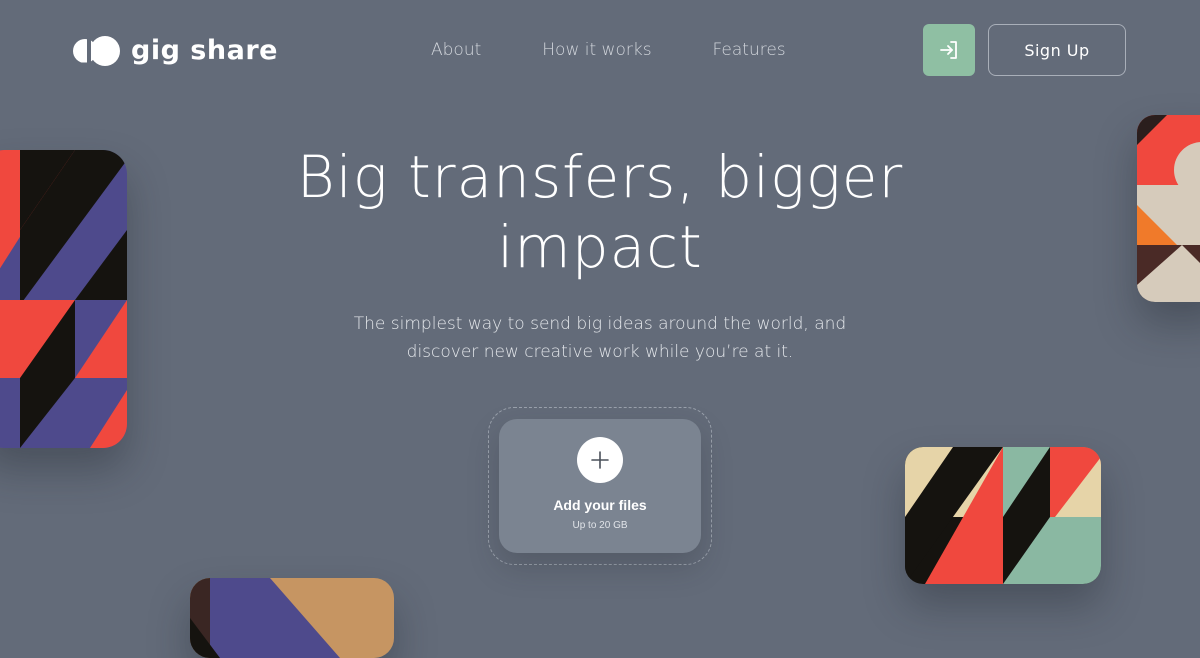  I want to click on hero-title-line-2: impact, so click(600, 247).